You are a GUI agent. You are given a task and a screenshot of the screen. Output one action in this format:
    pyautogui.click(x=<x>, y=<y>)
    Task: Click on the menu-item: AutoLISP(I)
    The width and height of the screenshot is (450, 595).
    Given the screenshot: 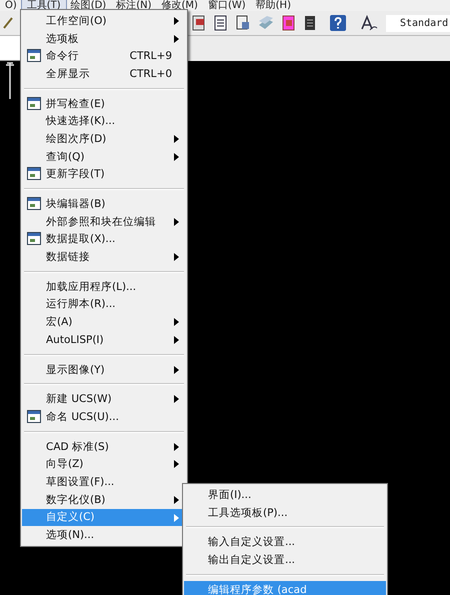 What is the action you would take?
    pyautogui.click(x=104, y=340)
    